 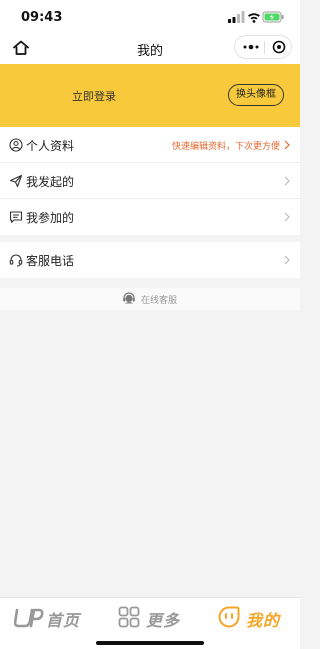 I want to click on smile-icon, so click(x=229, y=617).